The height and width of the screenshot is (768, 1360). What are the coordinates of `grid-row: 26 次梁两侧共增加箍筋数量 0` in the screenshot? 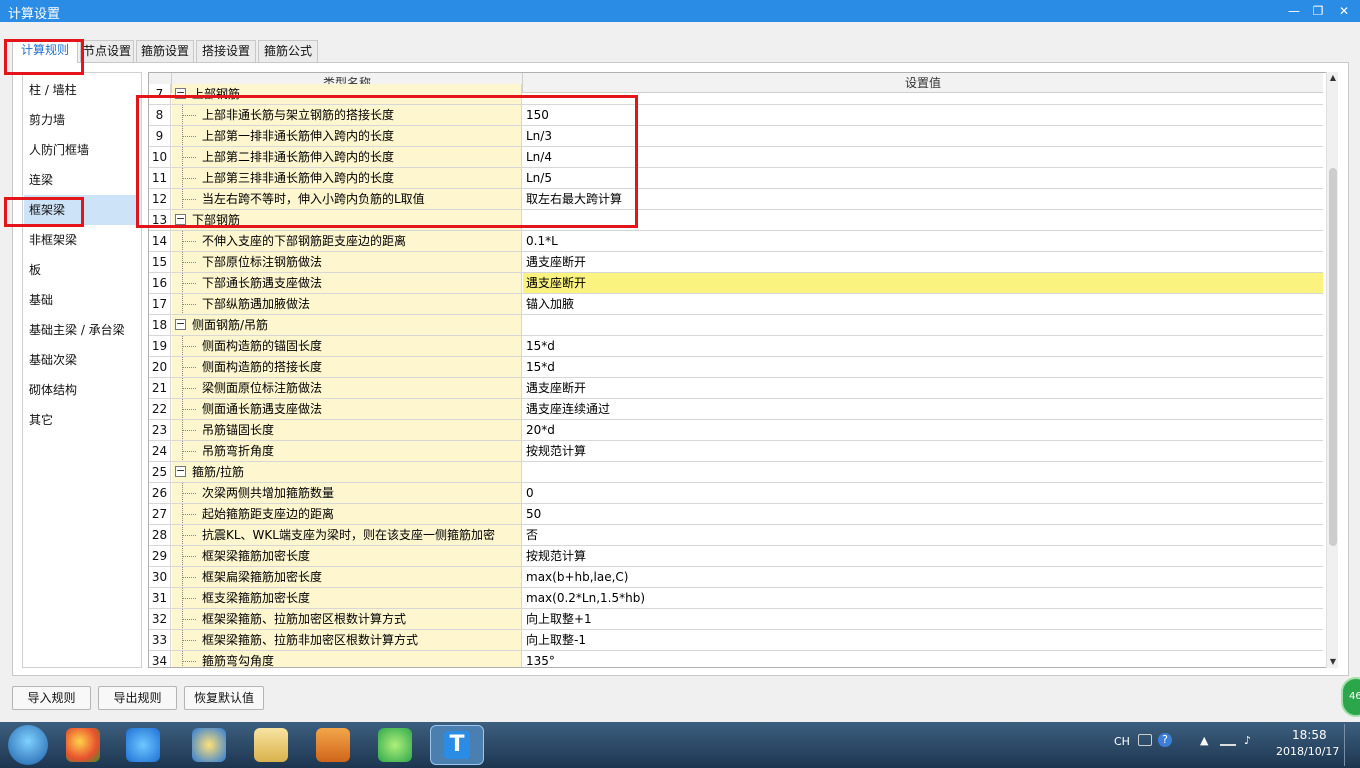 It's located at (736, 493).